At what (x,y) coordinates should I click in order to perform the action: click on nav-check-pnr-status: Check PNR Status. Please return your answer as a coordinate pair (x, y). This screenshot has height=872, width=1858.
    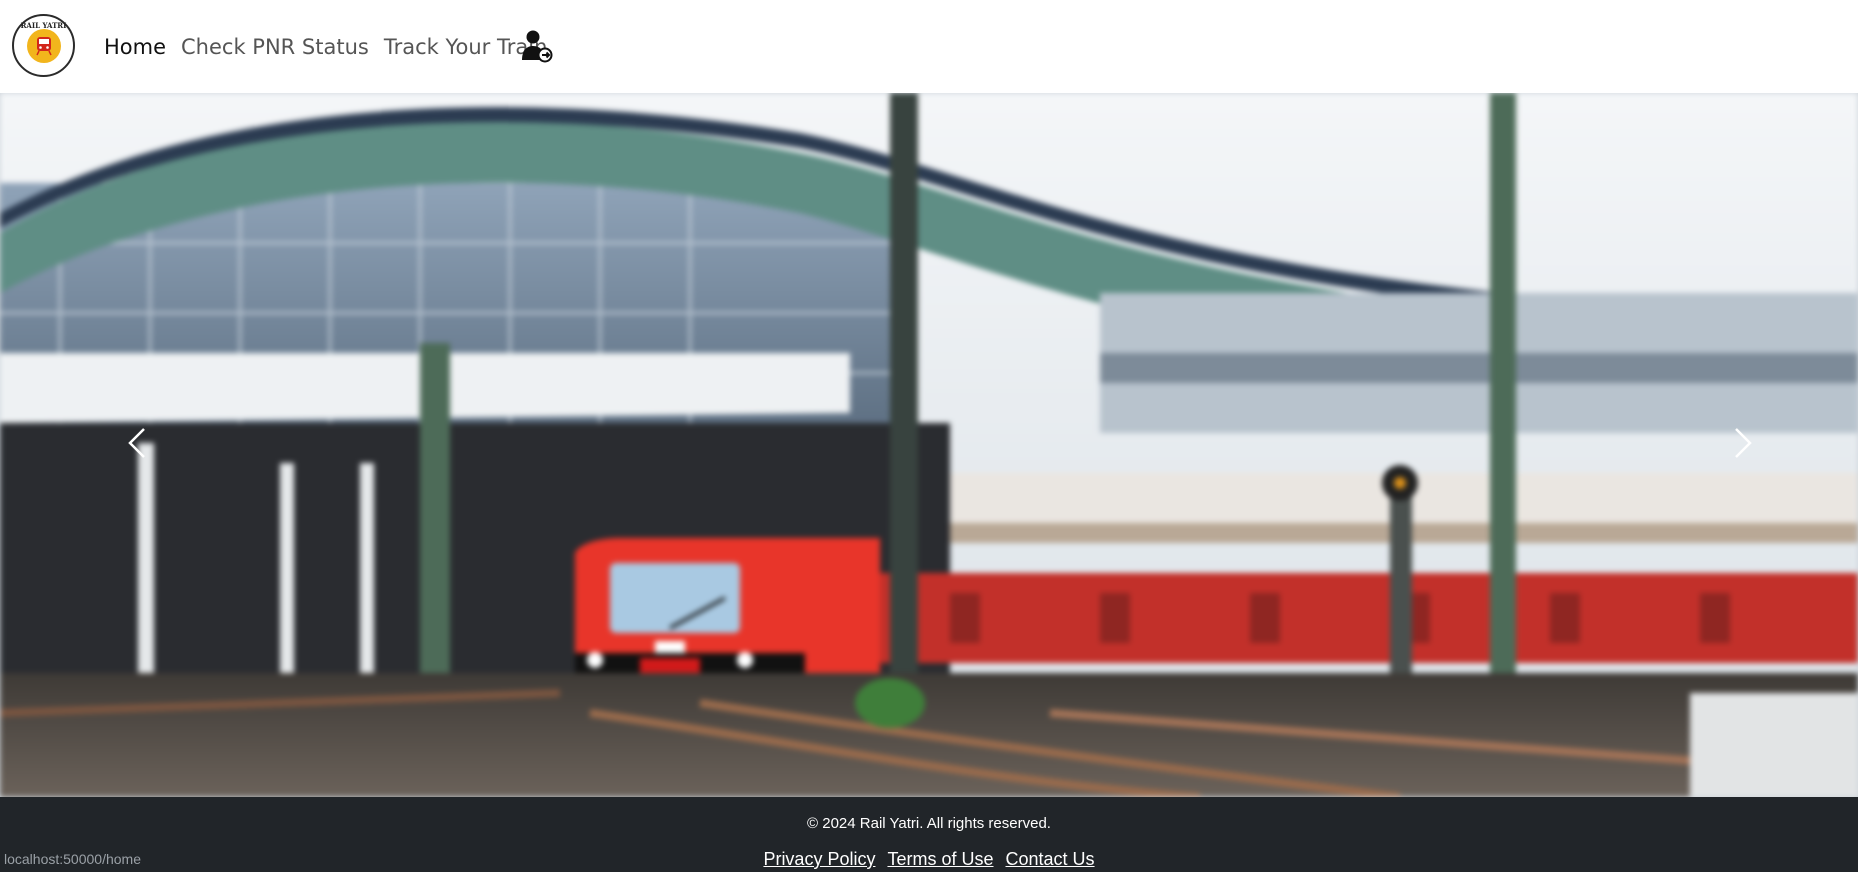
    Looking at the image, I should click on (275, 47).